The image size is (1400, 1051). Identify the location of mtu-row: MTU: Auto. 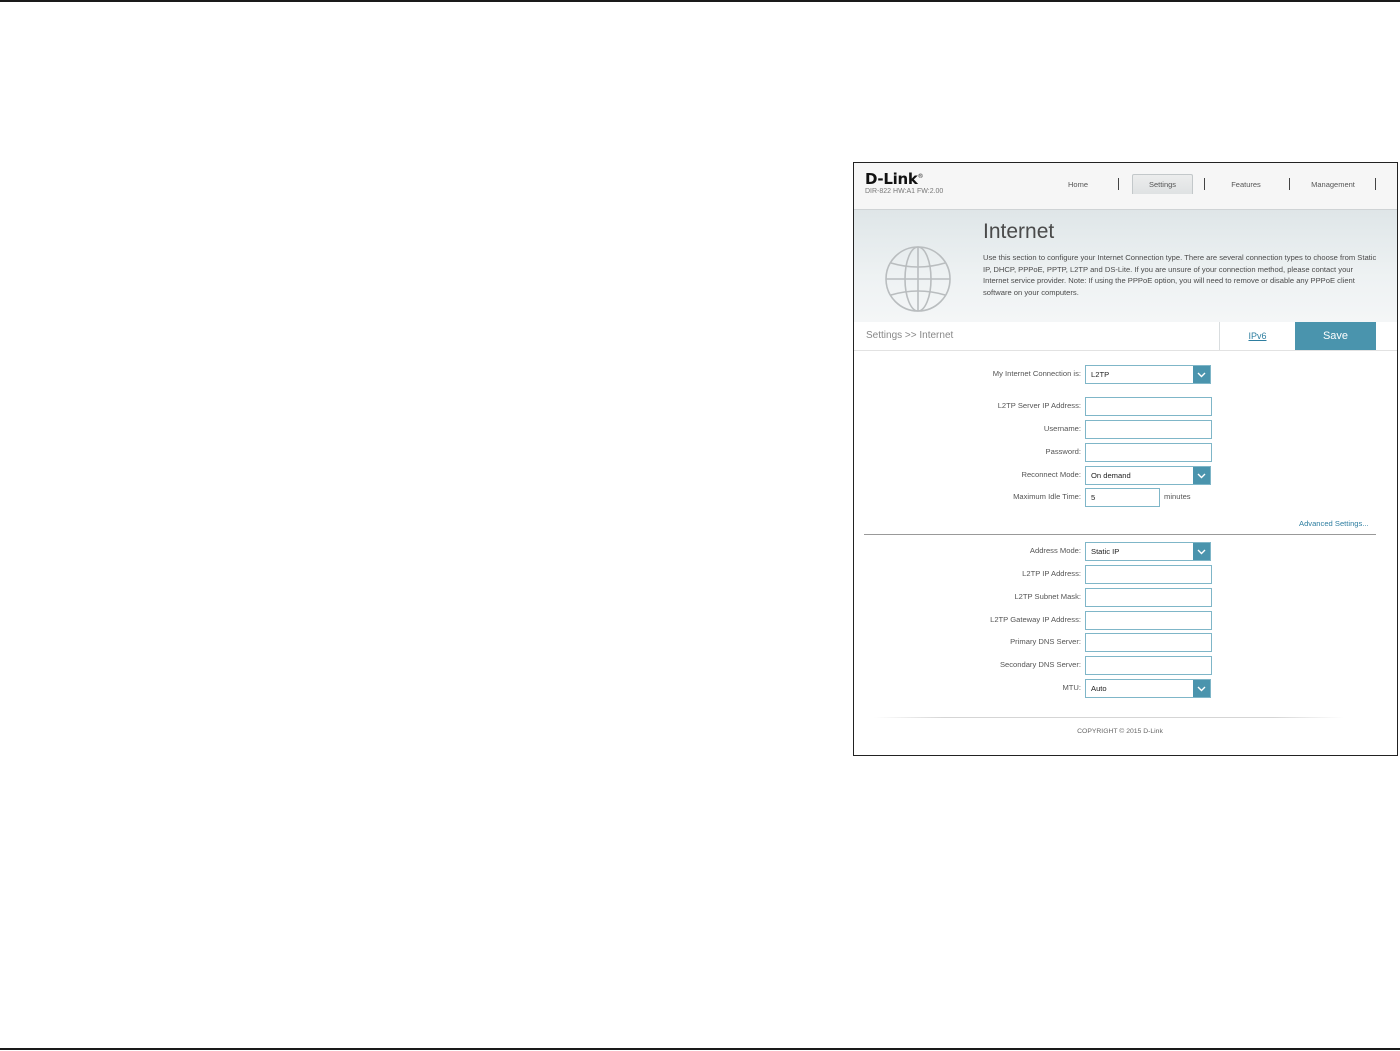
(1125, 688).